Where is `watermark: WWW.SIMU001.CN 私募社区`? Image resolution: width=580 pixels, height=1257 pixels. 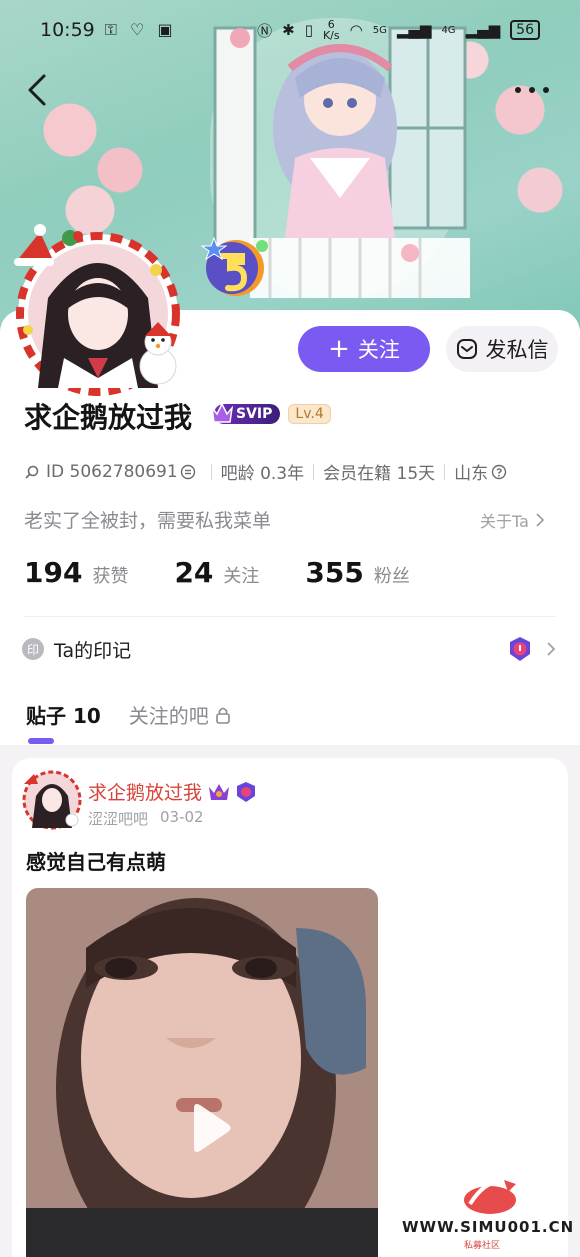 watermark: WWW.SIMU001.CN 私募社区 is located at coordinates (490, 1214).